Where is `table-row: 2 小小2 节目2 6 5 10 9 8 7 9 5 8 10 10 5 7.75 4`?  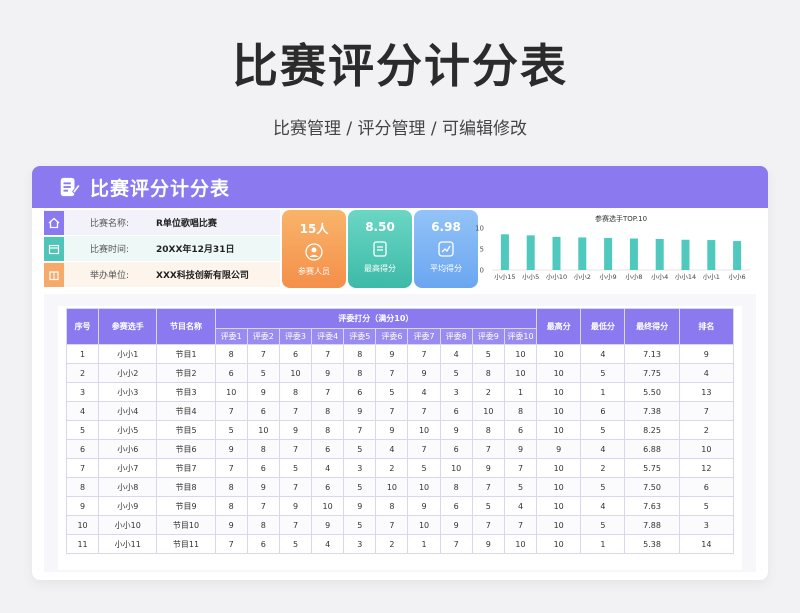 table-row: 2 小小2 节目2 6 5 10 9 8 7 9 5 8 10 10 5 7.75 4 is located at coordinates (400, 373).